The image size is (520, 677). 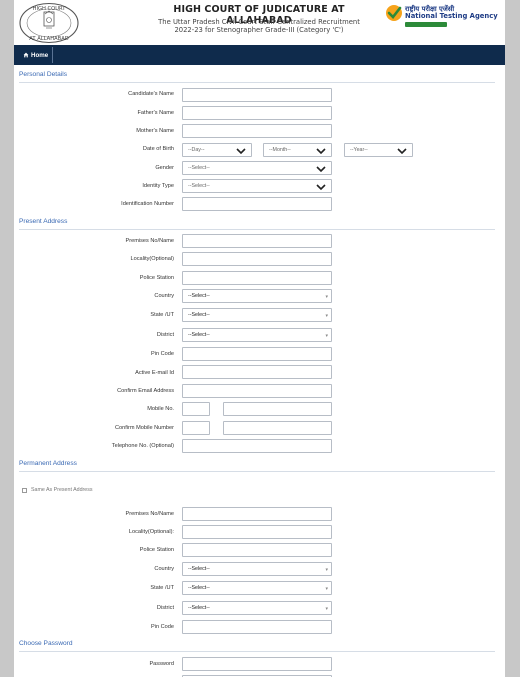 What do you see at coordinates (145, 391) in the screenshot?
I see `confirm-email-label: Confirm Email Address` at bounding box center [145, 391].